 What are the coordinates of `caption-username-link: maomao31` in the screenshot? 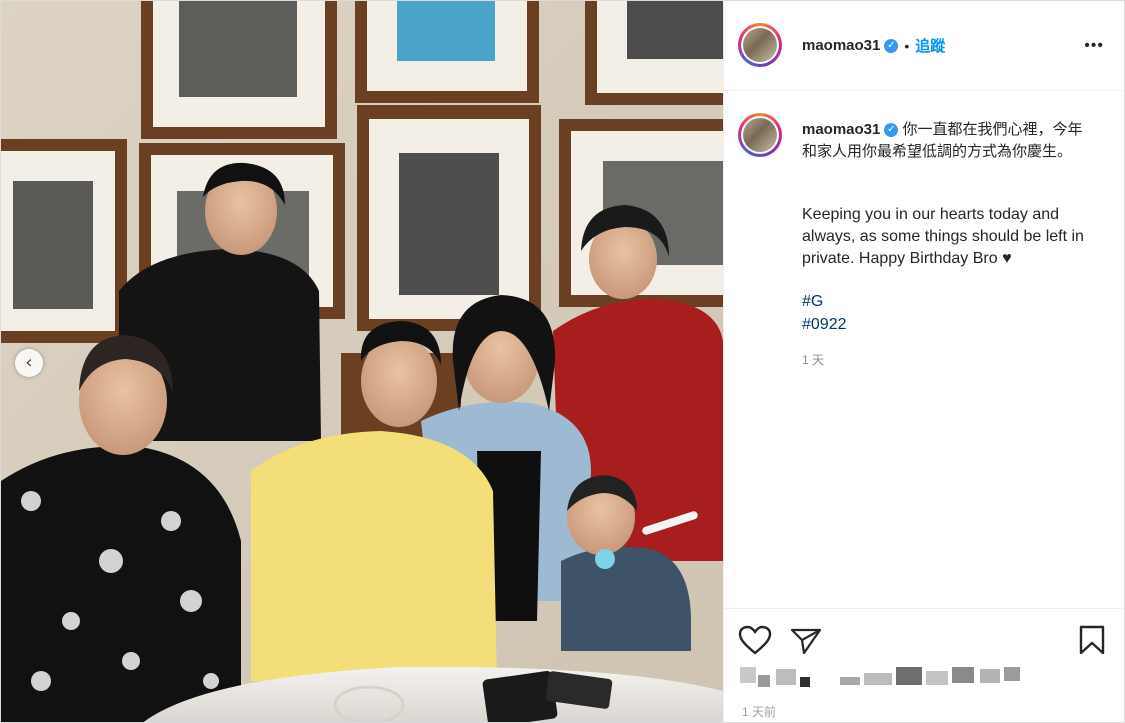 It's located at (841, 129).